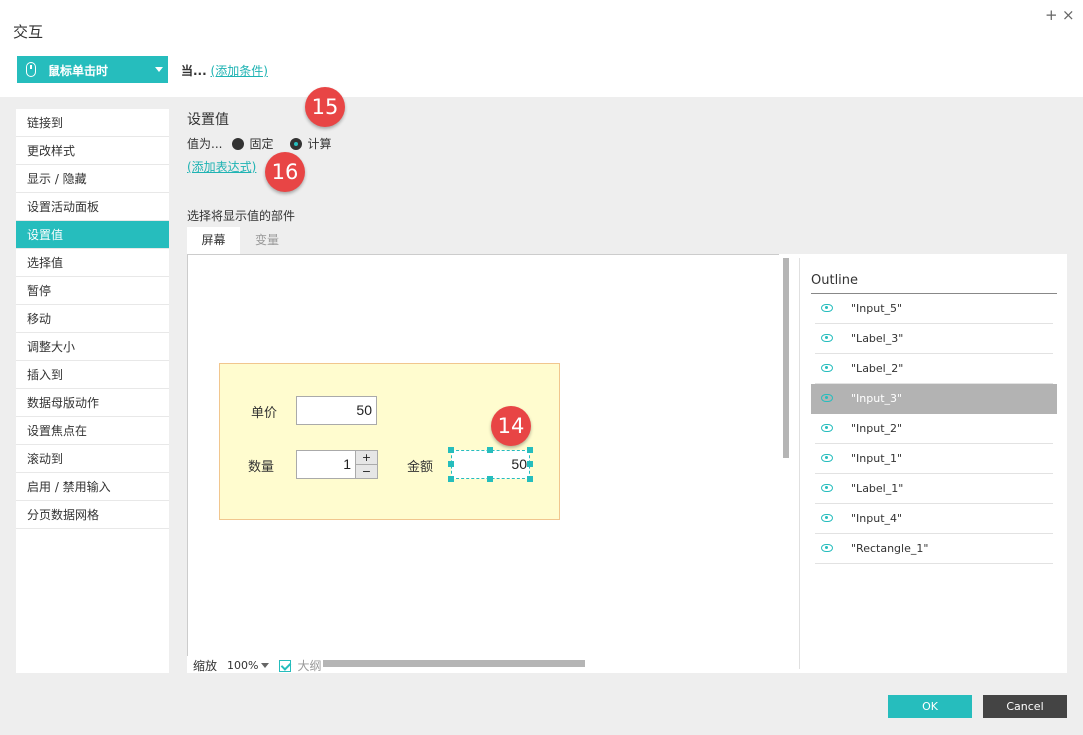  I want to click on amount-label: 金额, so click(420, 467).